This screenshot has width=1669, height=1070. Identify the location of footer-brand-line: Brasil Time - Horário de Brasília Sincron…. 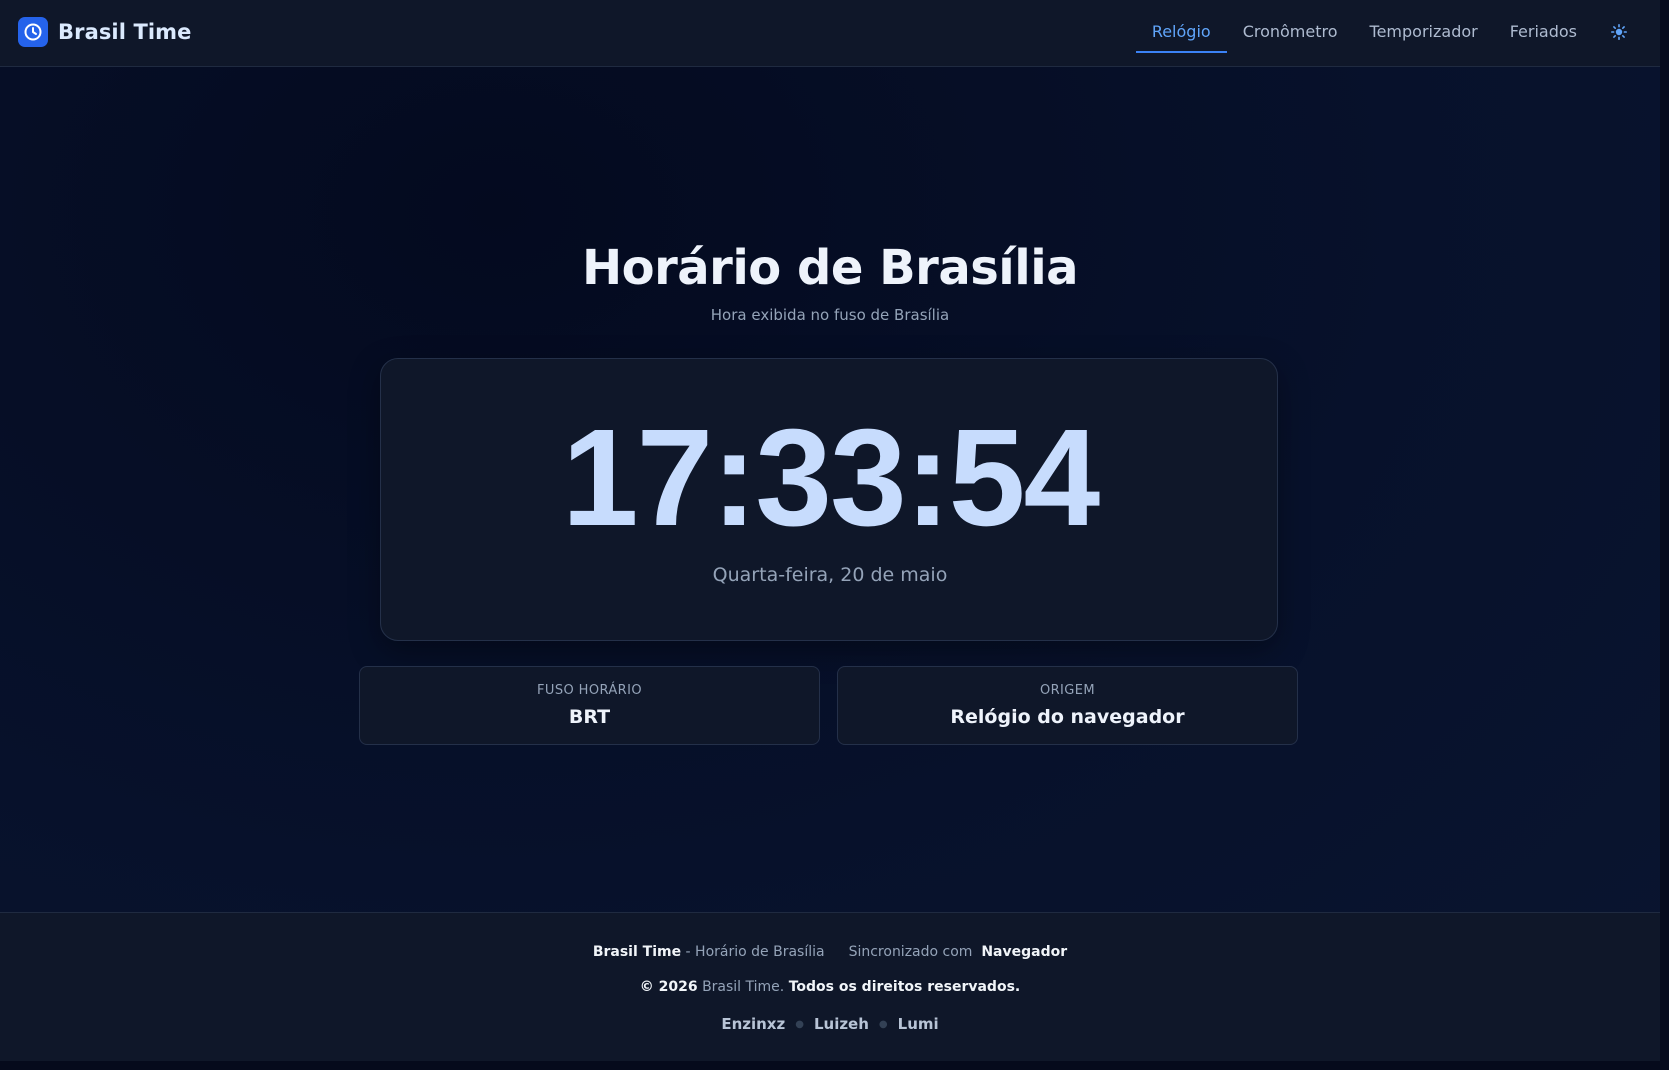
(830, 952).